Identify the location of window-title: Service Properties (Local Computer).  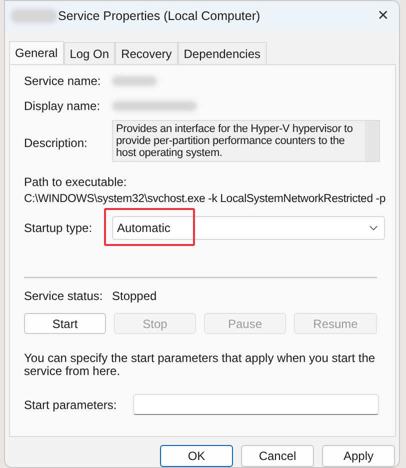
(160, 16).